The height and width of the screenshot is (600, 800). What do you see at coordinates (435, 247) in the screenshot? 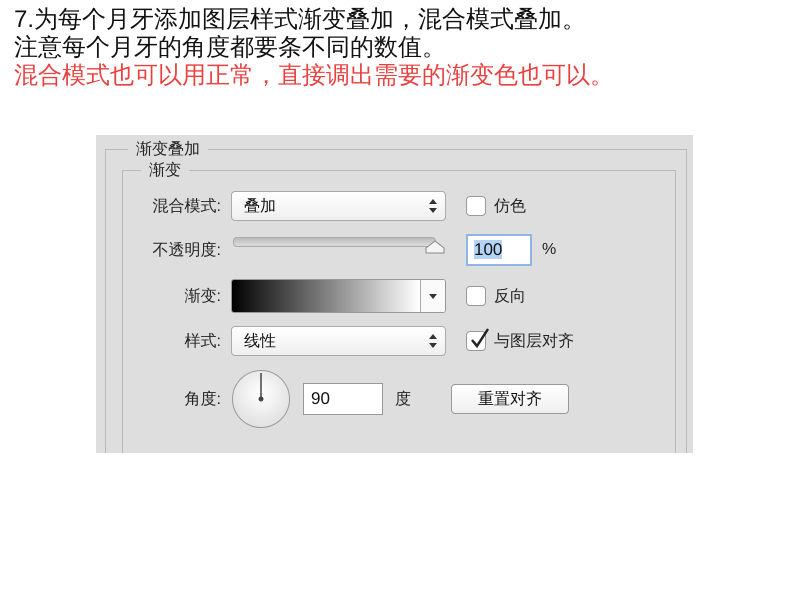
I see `slider-thumb` at bounding box center [435, 247].